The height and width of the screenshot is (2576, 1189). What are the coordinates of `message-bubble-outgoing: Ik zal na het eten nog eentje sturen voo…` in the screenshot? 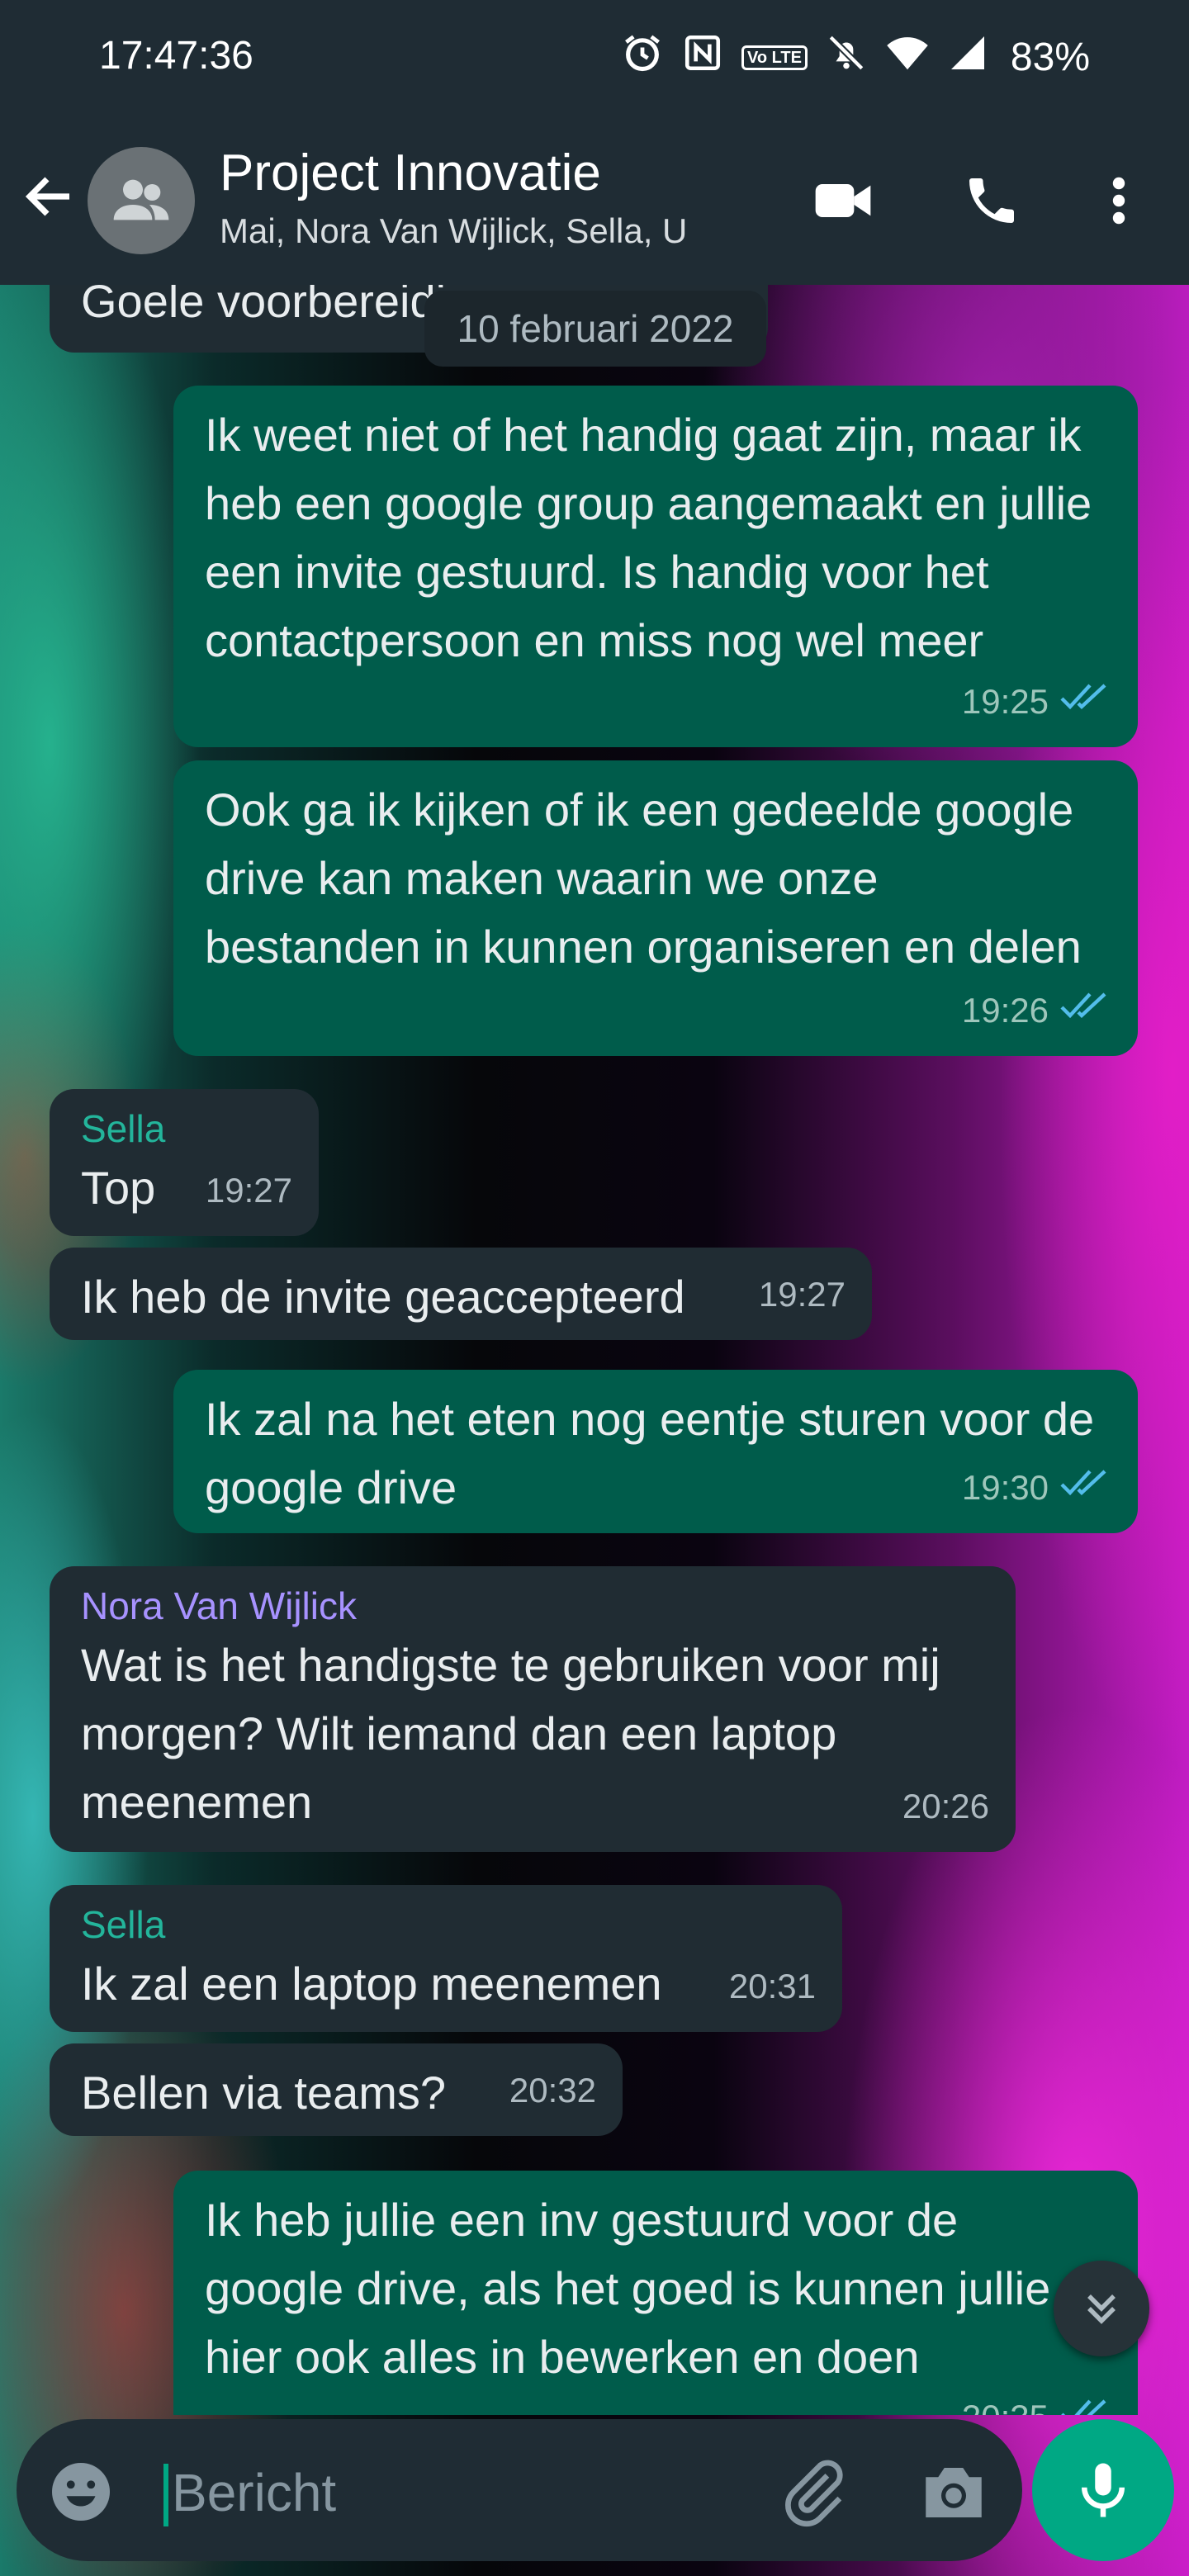 It's located at (655, 1451).